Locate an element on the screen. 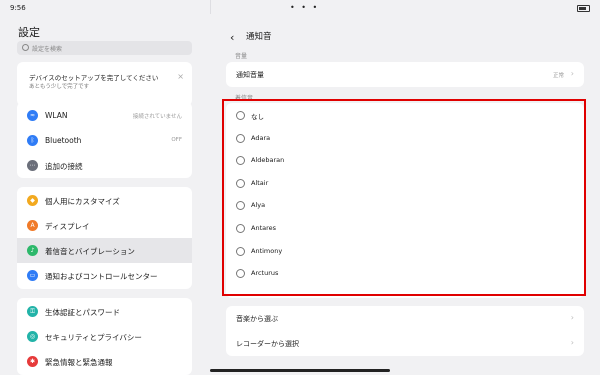 Image resolution: width=600 pixels, height=375 pixels. ringtone-section-label: 着信音 is located at coordinates (244, 98).